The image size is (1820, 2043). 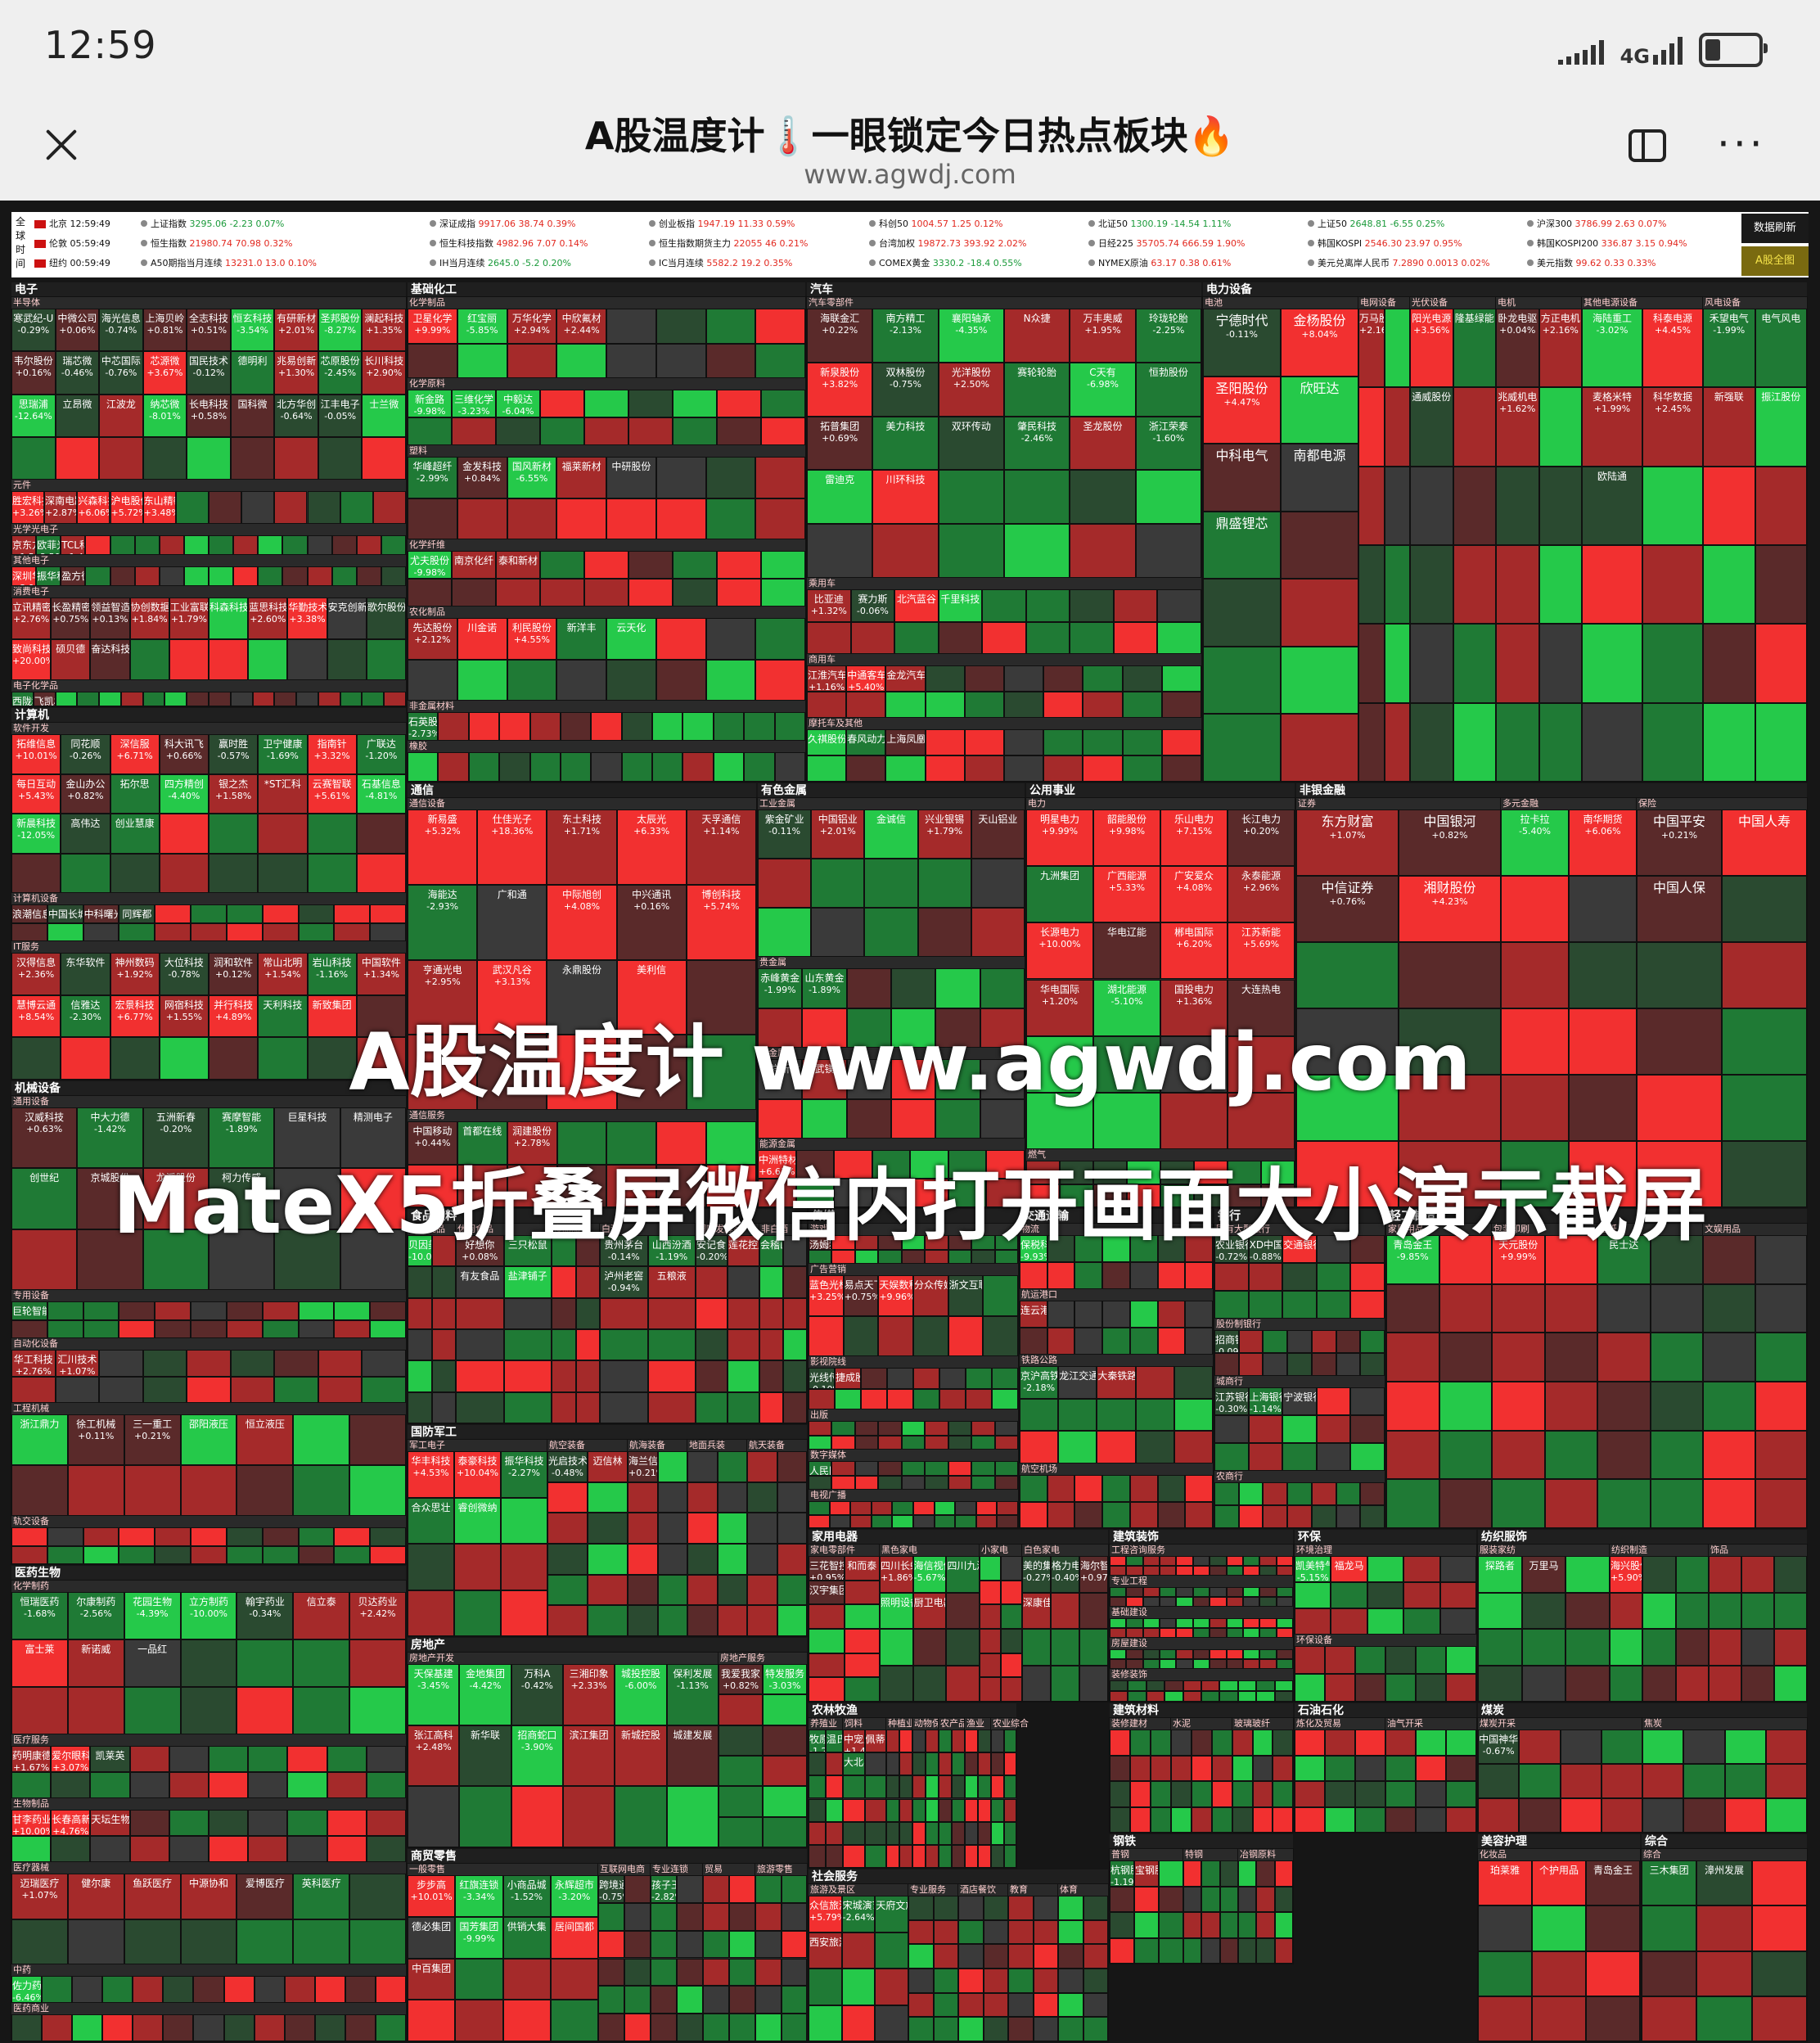 I want to click on stock-tile: 三祥新材, so click(x=781, y=1079).